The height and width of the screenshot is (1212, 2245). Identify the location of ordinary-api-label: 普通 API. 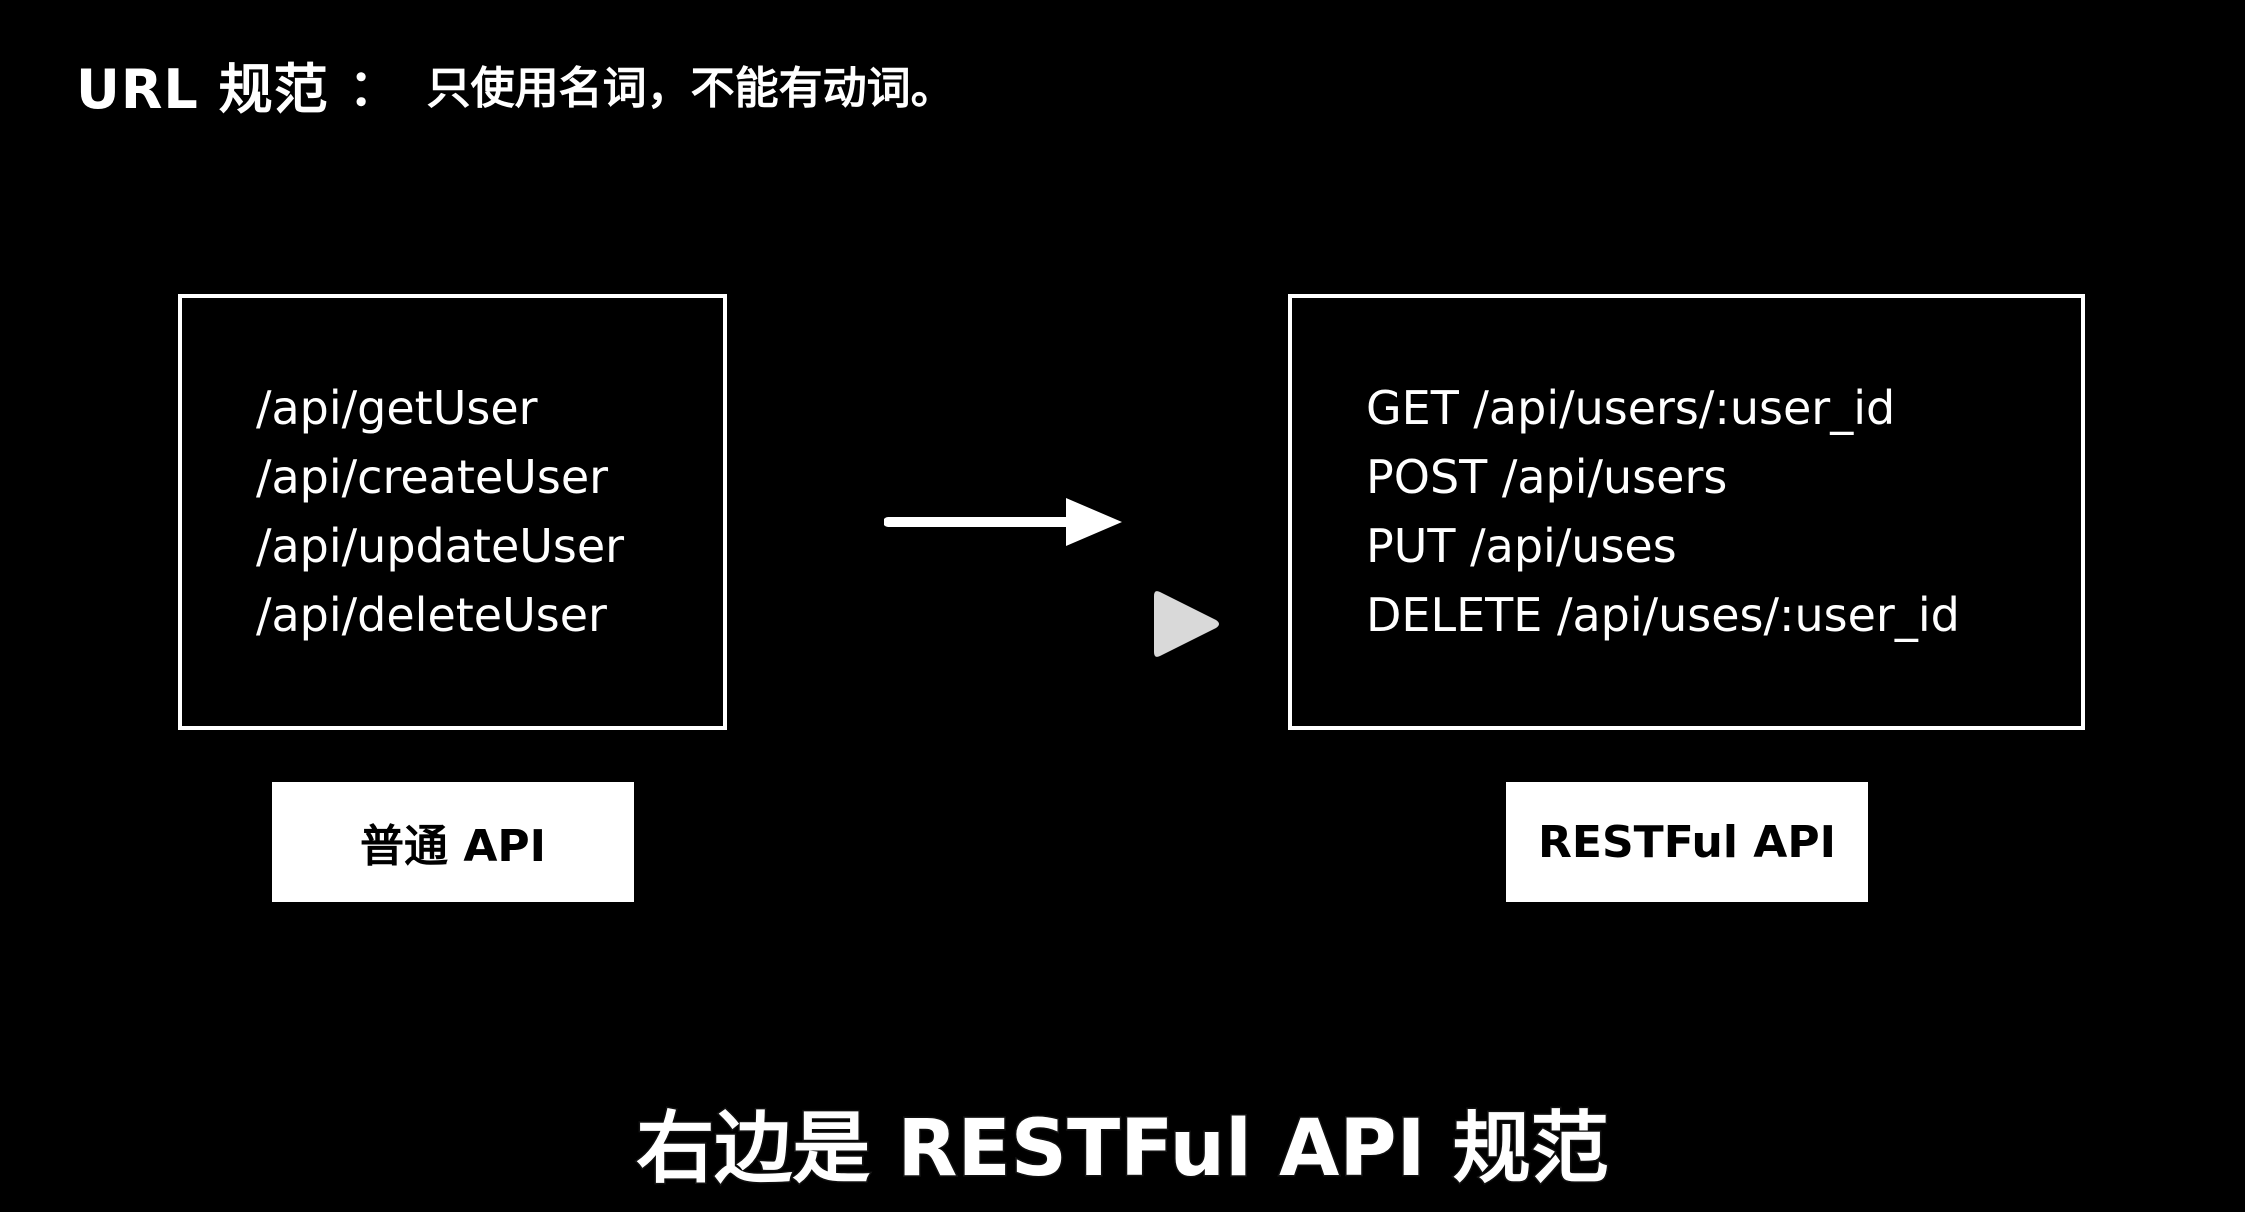
(453, 842).